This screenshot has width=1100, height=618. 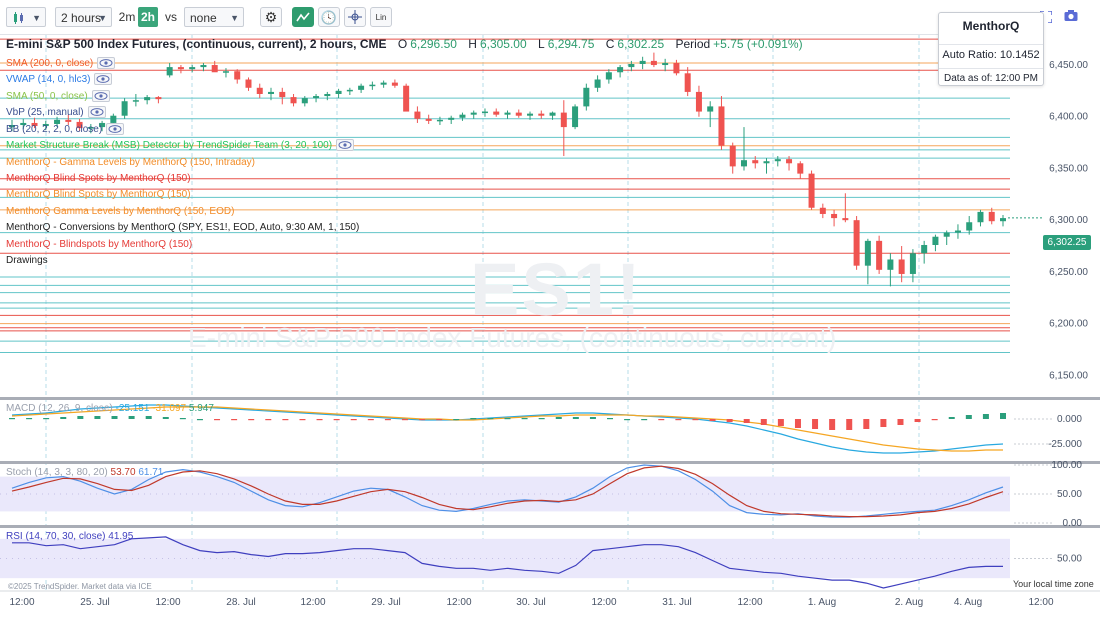 I want to click on chart-type-dropdown: ▼, so click(x=26, y=17).